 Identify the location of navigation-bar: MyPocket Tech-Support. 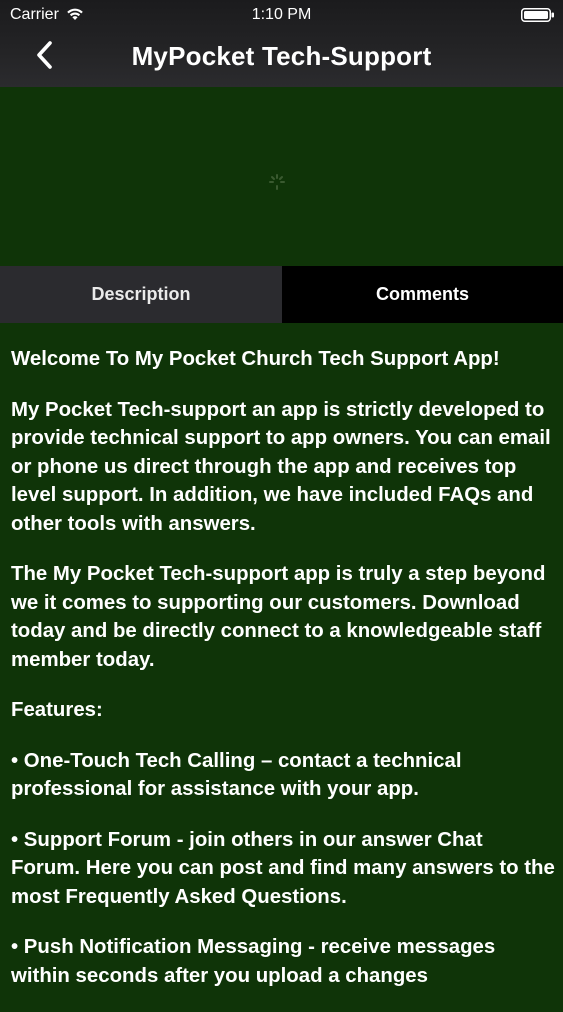
(281, 58).